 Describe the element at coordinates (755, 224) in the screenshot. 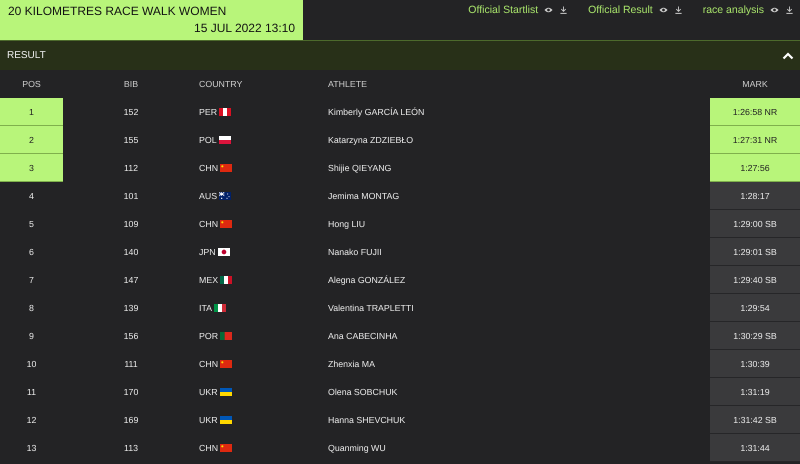

I see `mark-cell: 1:29:00 SB` at that location.